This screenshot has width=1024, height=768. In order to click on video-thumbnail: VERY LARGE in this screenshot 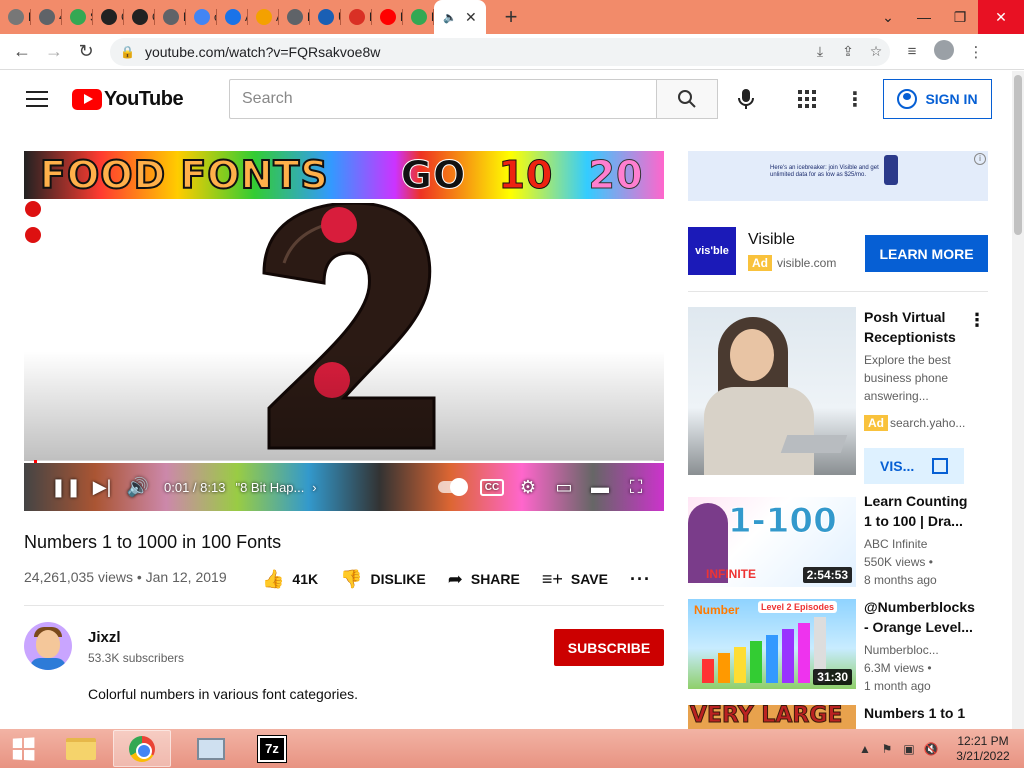, I will do `click(772, 717)`.